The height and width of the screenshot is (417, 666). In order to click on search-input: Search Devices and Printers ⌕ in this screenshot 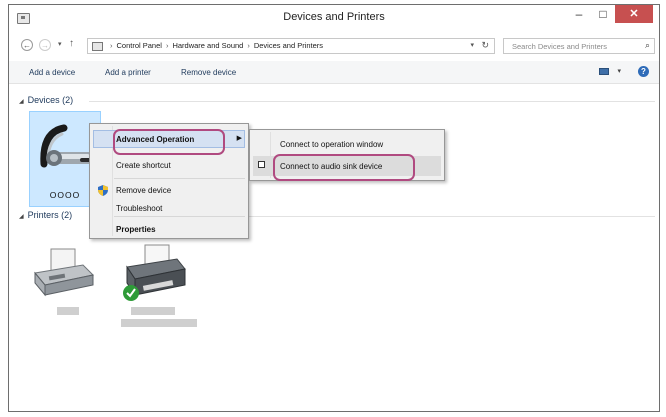, I will do `click(579, 46)`.